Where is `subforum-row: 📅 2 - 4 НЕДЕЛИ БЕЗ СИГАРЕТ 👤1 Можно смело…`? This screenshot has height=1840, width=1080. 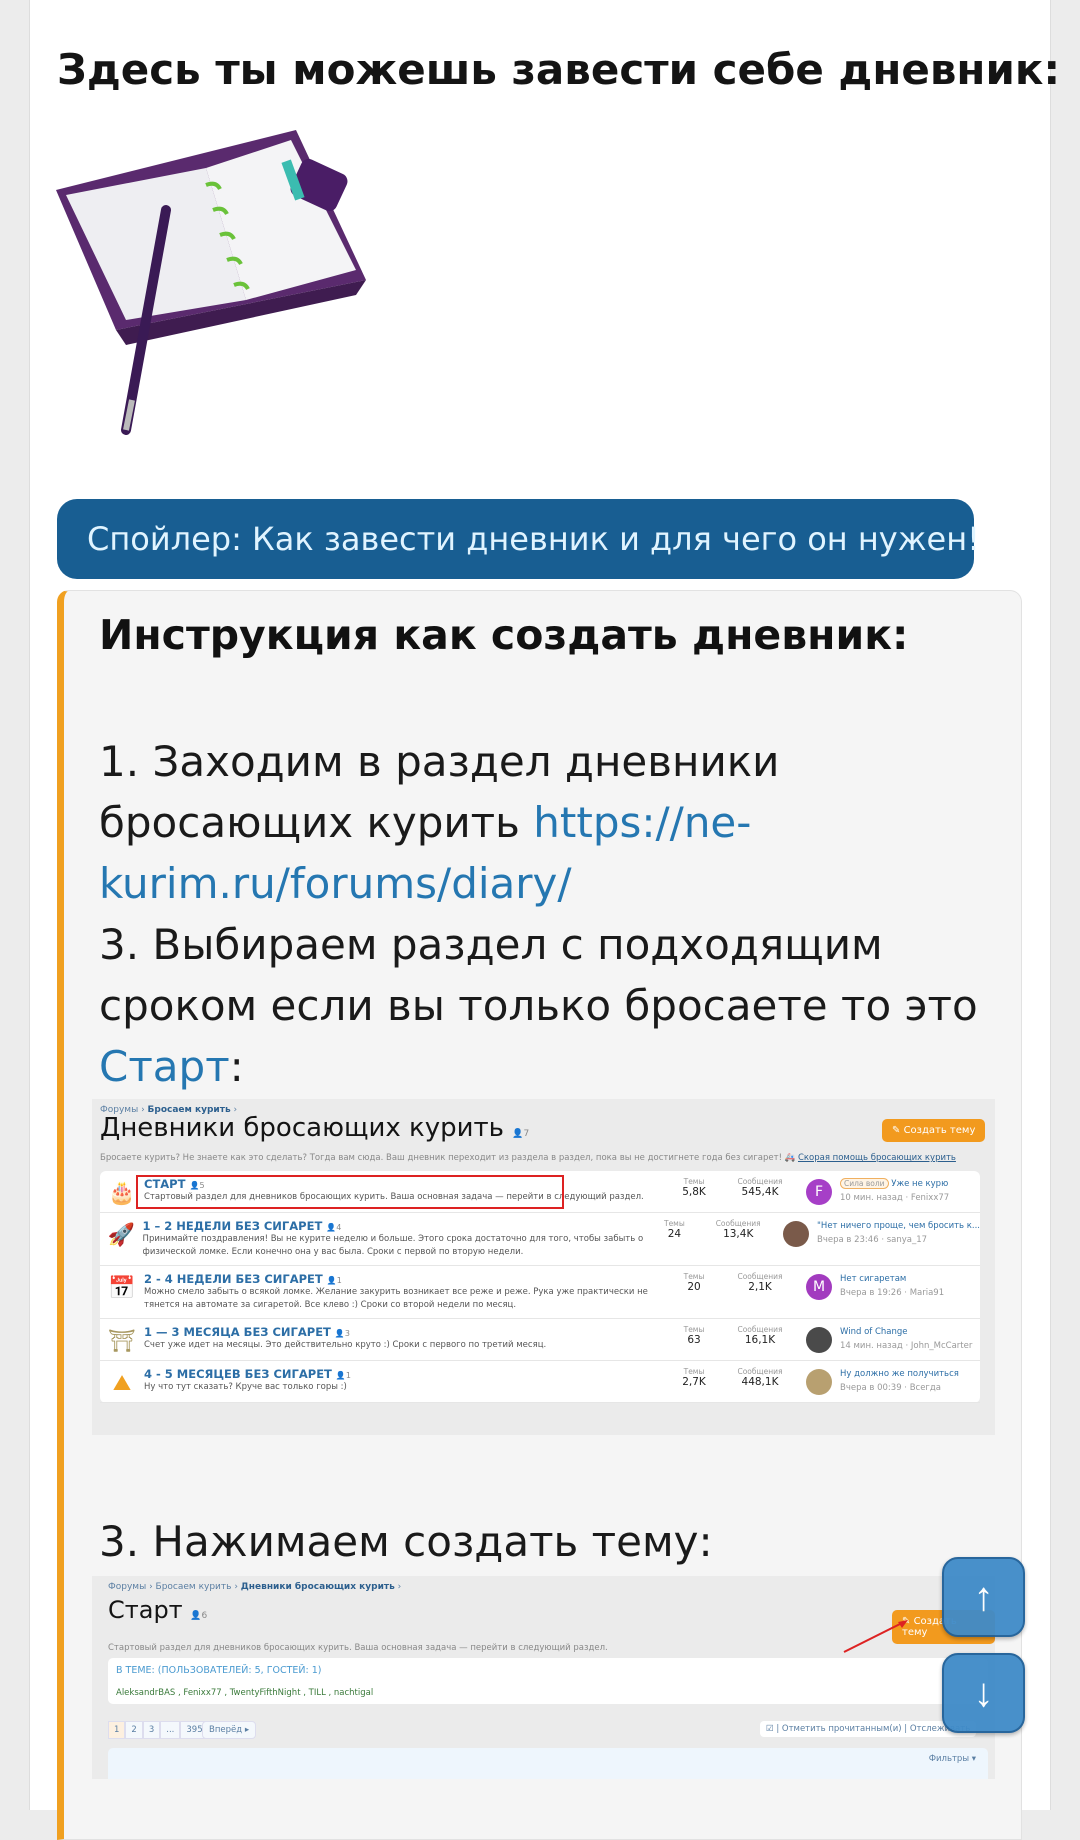 subforum-row: 📅 2 - 4 НЕДЕЛИ БЕЗ СИГАРЕТ 👤1 Можно смело… is located at coordinates (540, 1292).